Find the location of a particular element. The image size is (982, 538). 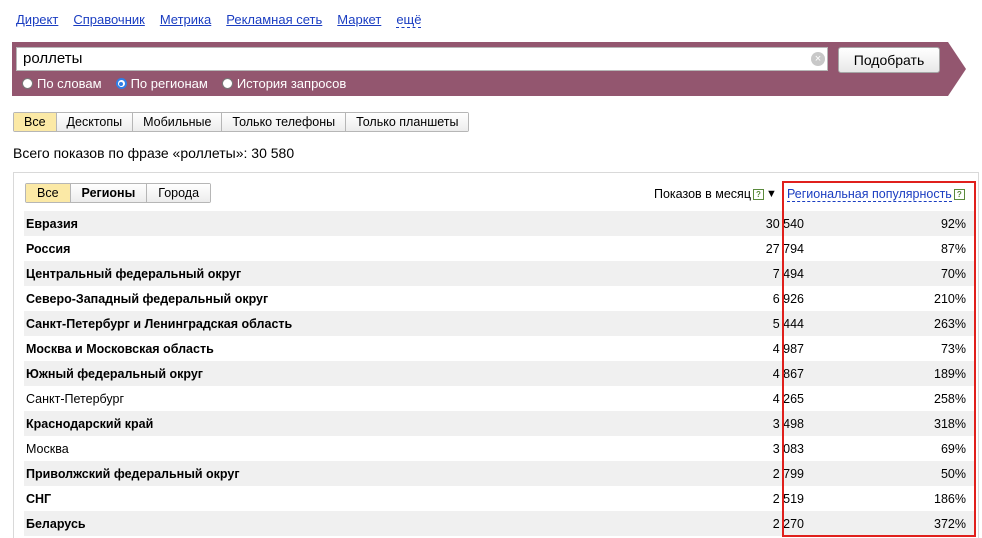

shows-value: 3 083 is located at coordinates (788, 448).